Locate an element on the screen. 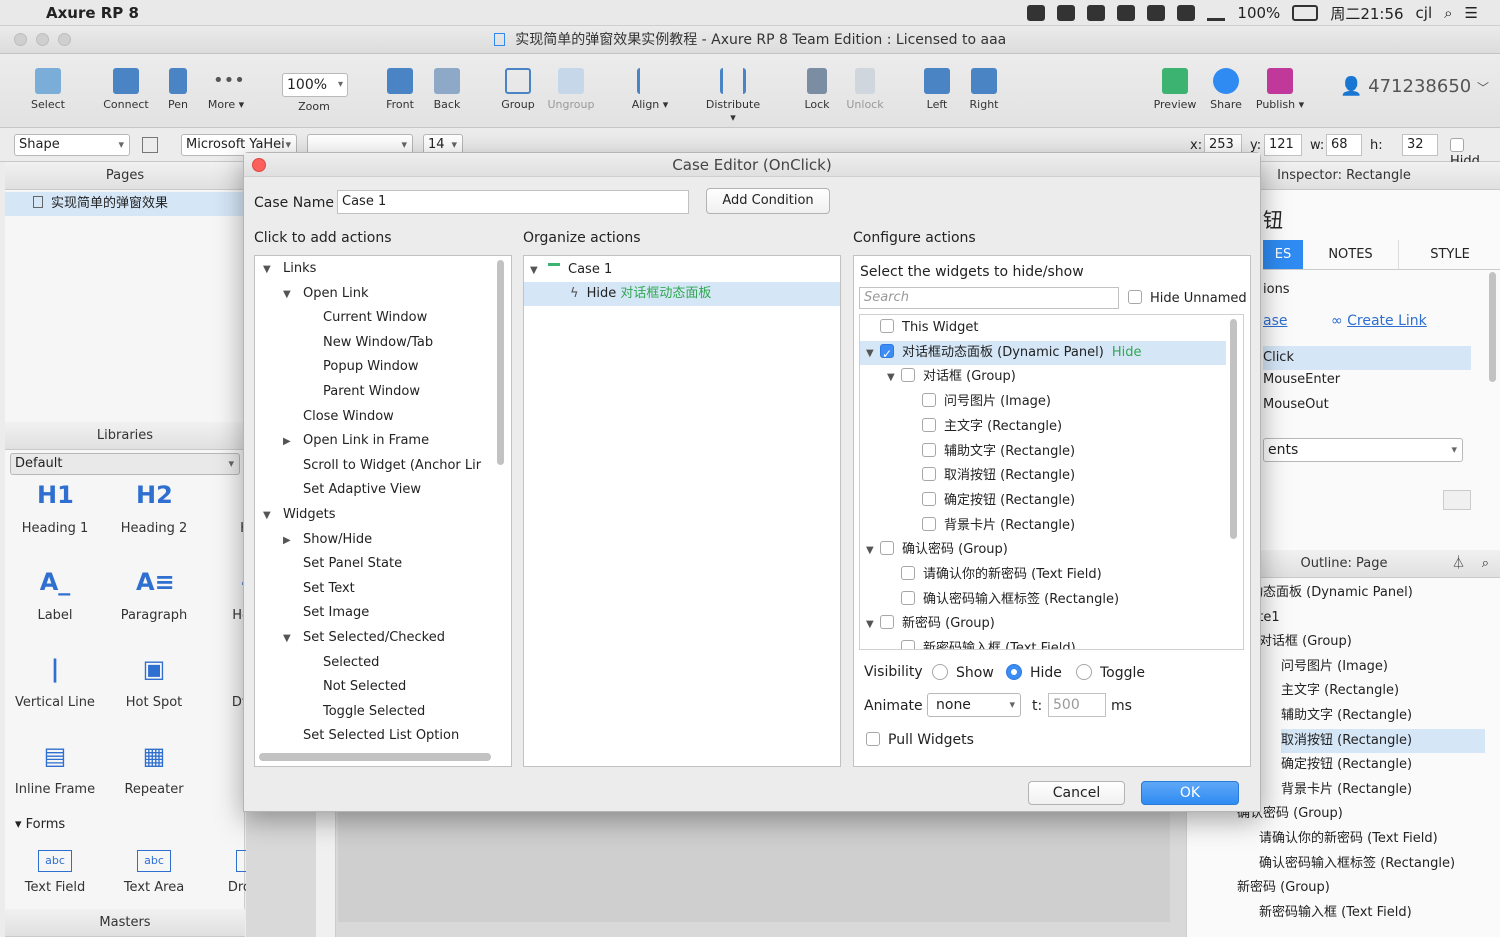  visibility-hide-radio: Hide is located at coordinates (1034, 672).